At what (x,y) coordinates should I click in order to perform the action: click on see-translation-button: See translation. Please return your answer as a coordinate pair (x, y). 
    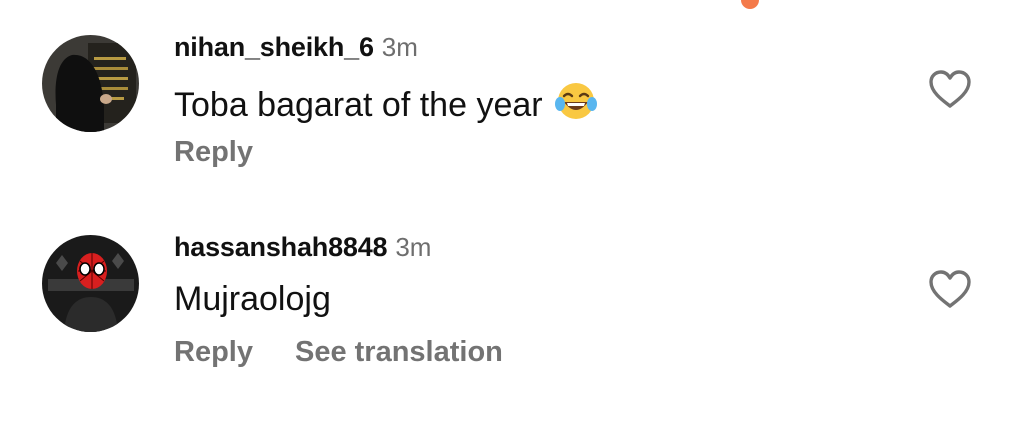
    Looking at the image, I should click on (399, 352).